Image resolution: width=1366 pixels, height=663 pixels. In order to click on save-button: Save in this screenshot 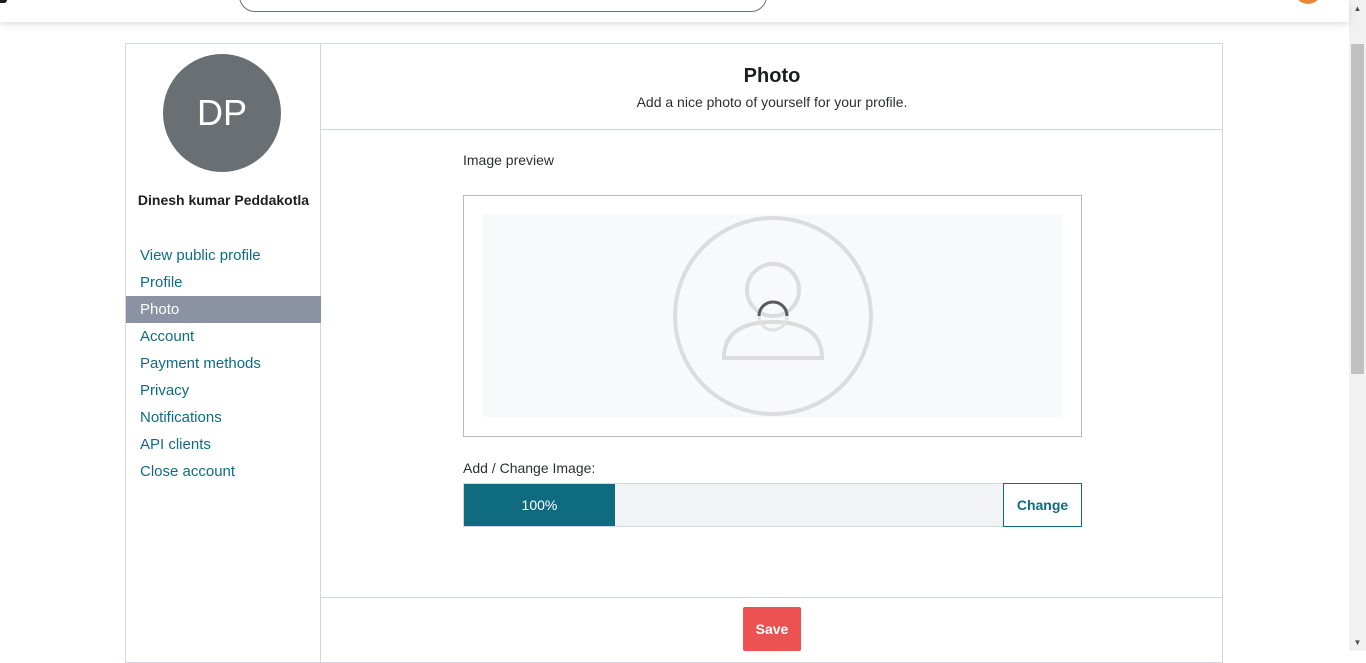, I will do `click(772, 629)`.